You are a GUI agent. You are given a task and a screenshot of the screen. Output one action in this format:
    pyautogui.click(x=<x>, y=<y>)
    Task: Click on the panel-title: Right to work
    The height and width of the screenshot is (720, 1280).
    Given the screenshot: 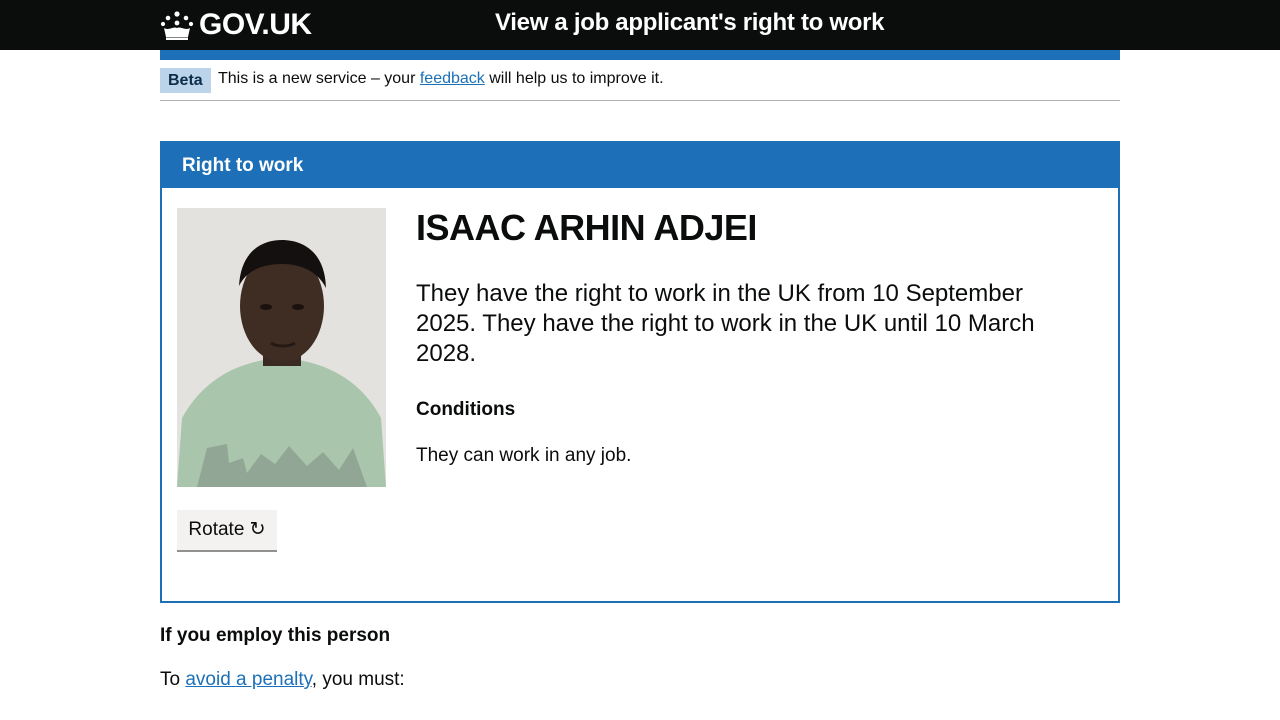 What is the action you would take?
    pyautogui.click(x=243, y=165)
    